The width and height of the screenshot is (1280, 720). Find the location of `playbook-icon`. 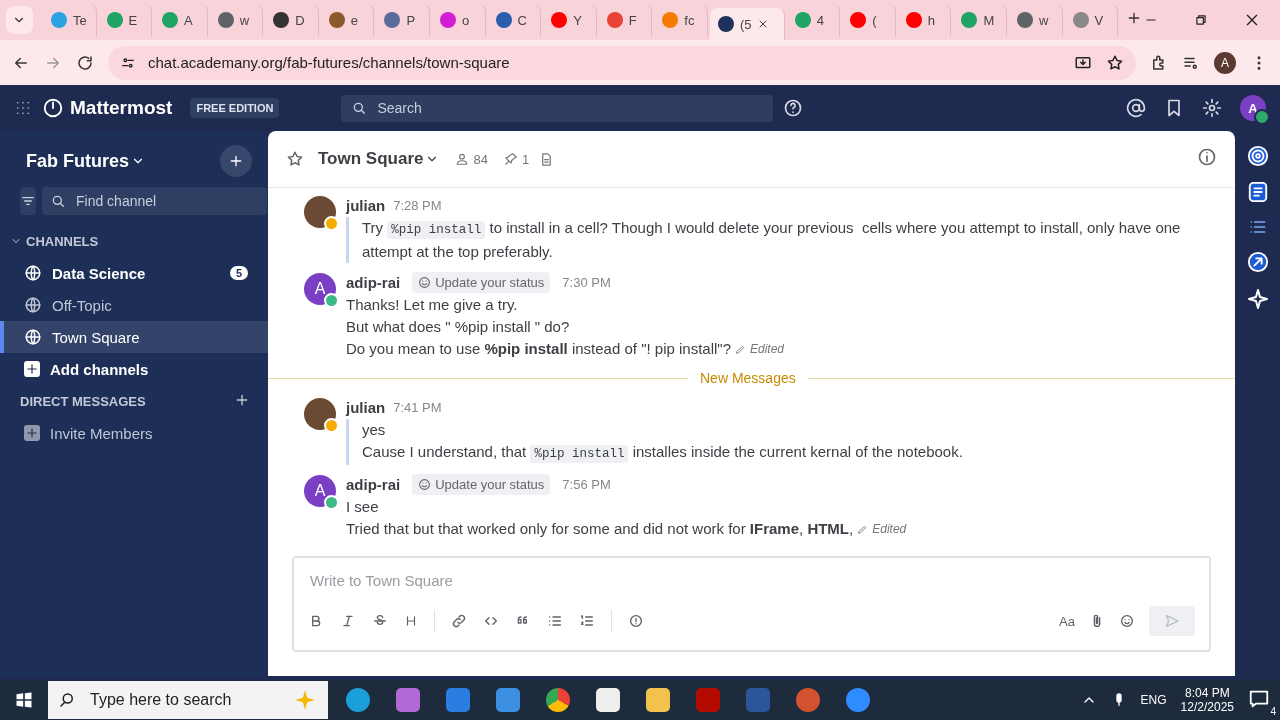

playbook-icon is located at coordinates (1257, 262).